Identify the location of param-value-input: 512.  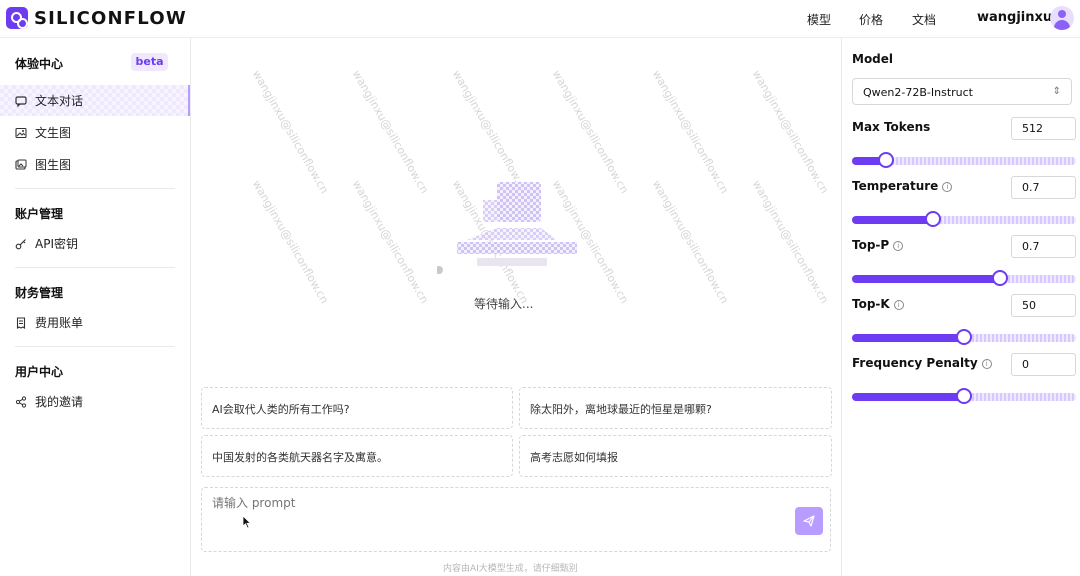
(1043, 128).